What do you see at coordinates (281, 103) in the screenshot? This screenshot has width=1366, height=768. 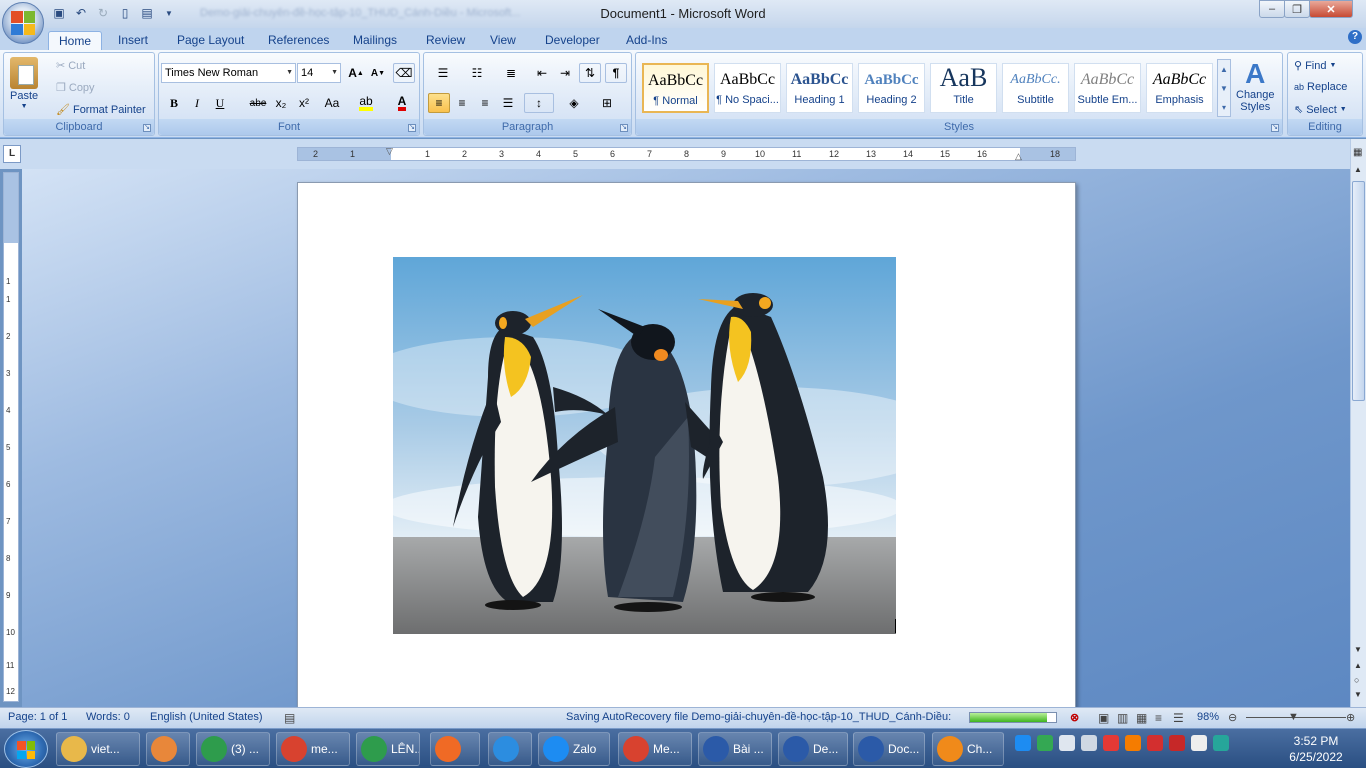 I see `subscript-button: x₂` at bounding box center [281, 103].